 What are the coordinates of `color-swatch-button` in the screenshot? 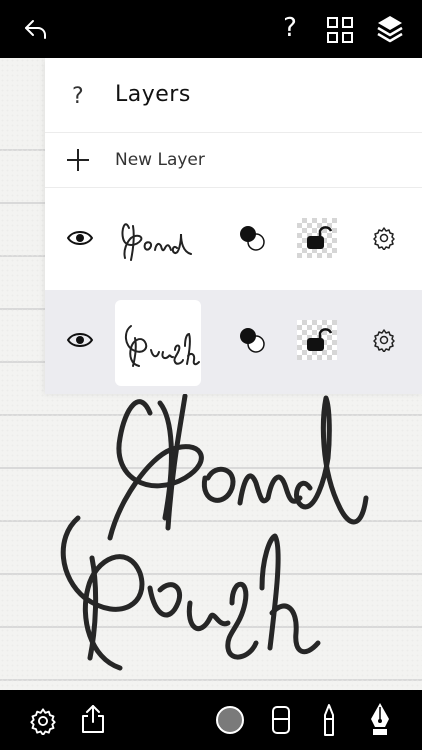 It's located at (230, 720).